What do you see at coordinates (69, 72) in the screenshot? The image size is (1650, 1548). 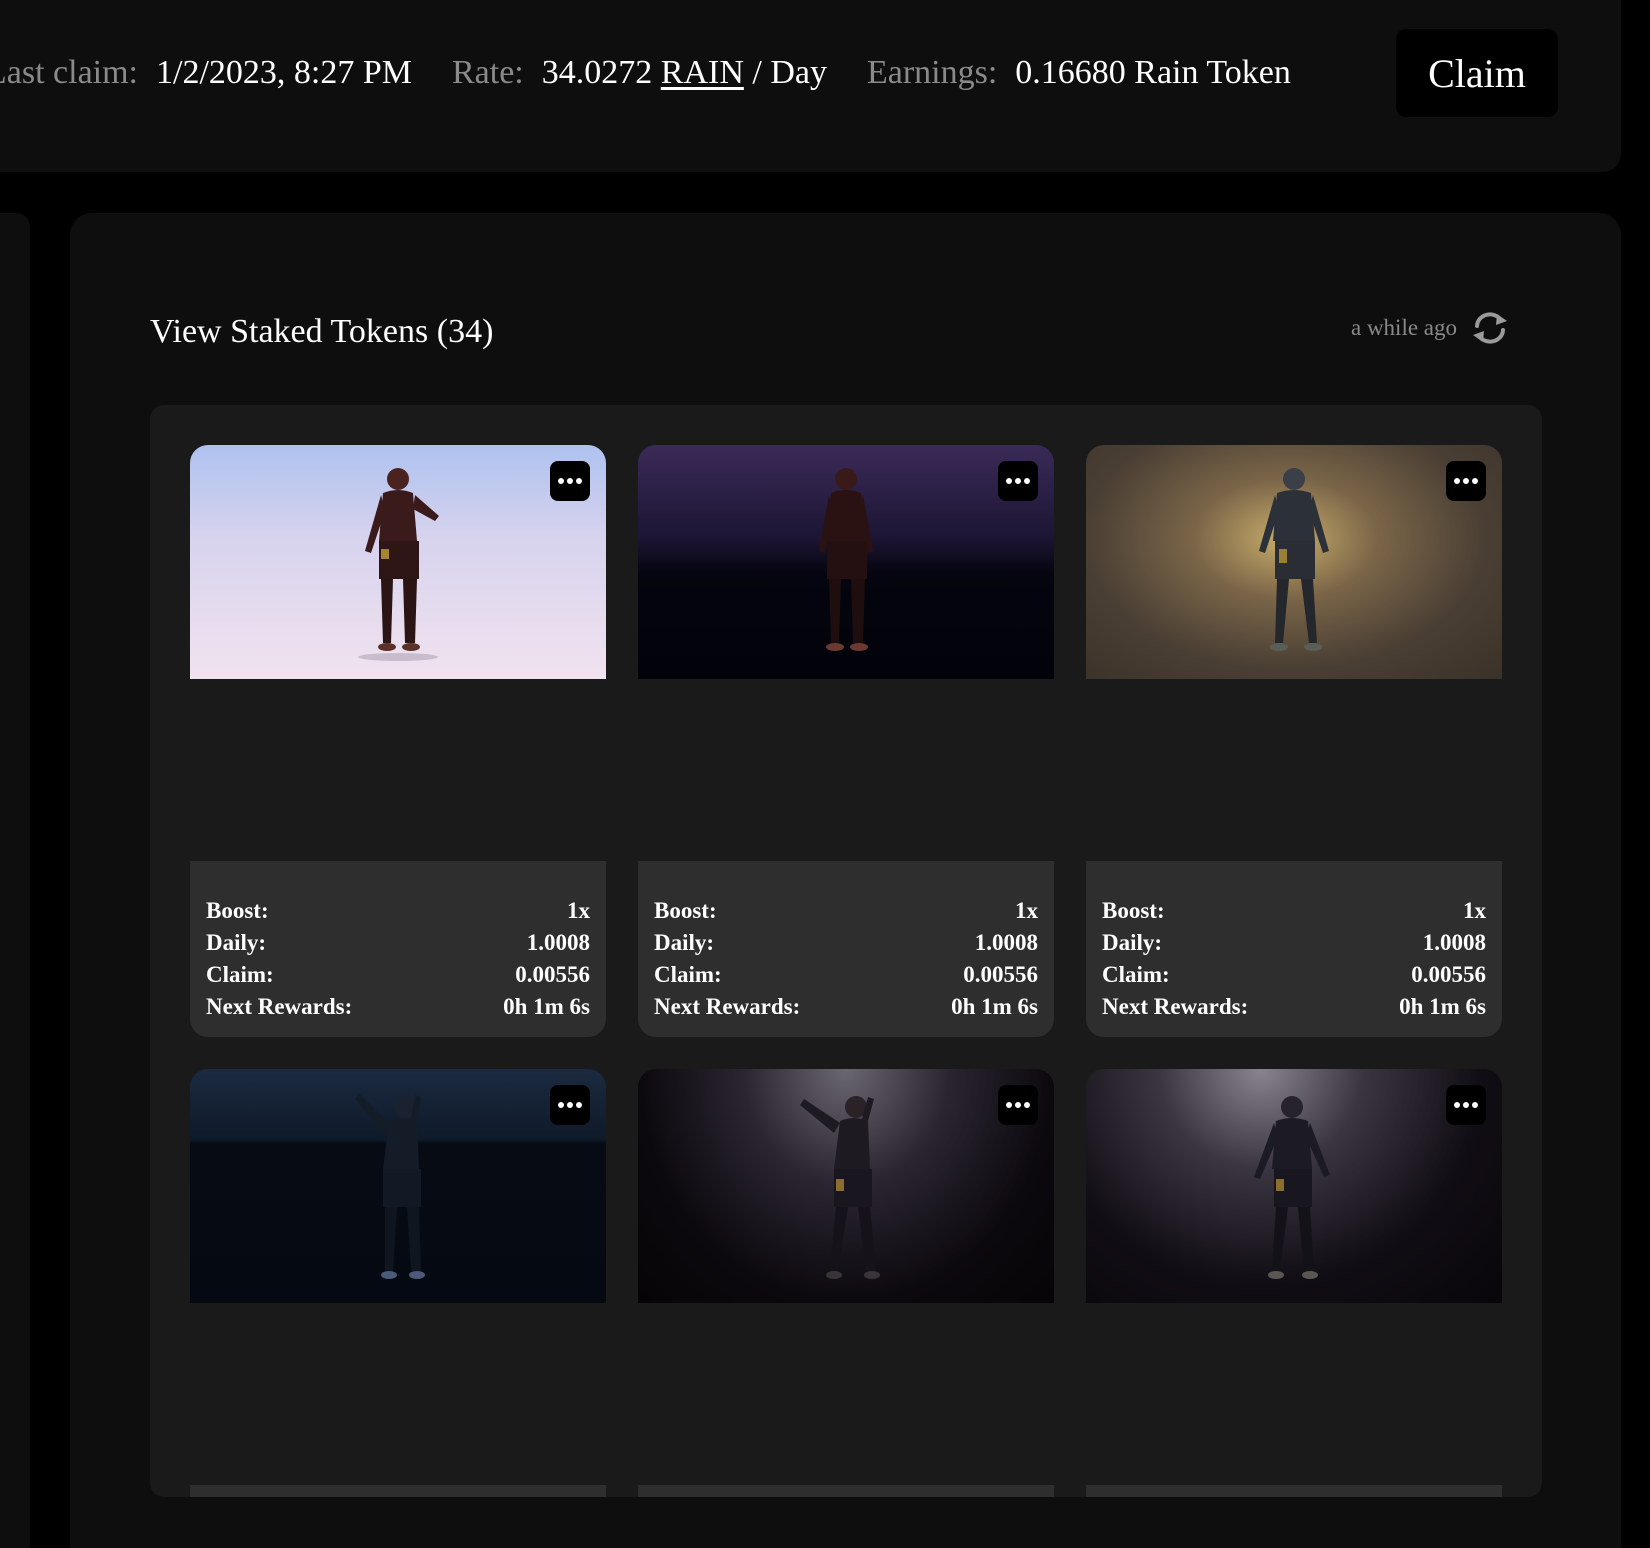 I see `last-claim-label: Last claim:` at bounding box center [69, 72].